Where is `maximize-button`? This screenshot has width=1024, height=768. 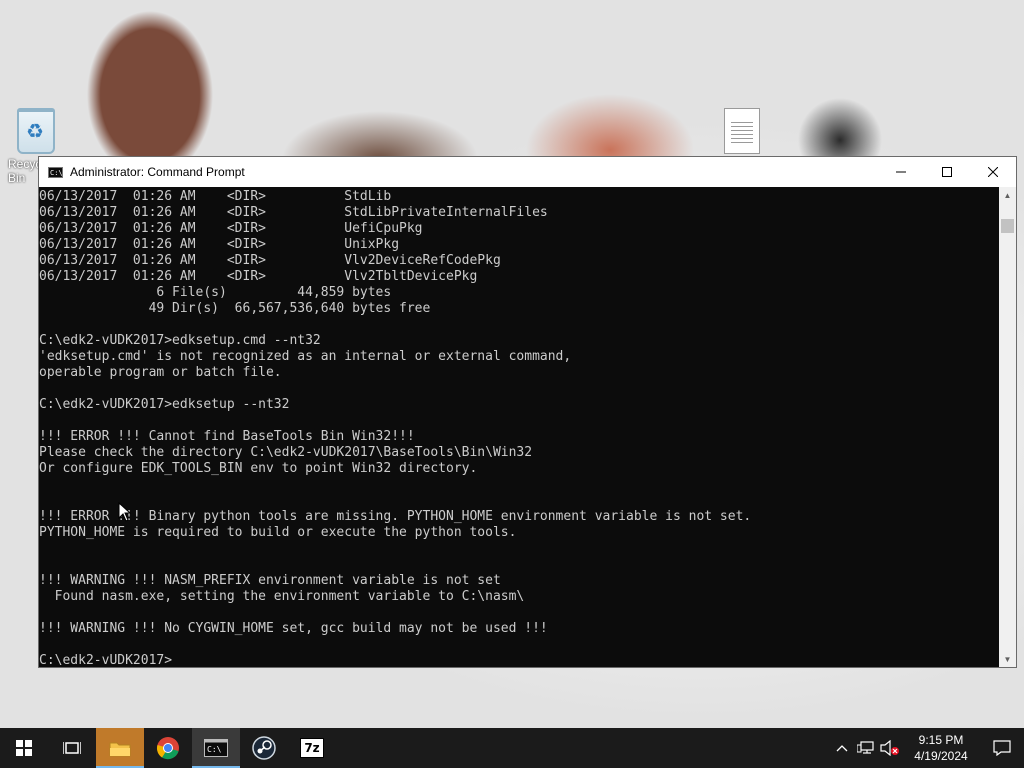 maximize-button is located at coordinates (947, 172).